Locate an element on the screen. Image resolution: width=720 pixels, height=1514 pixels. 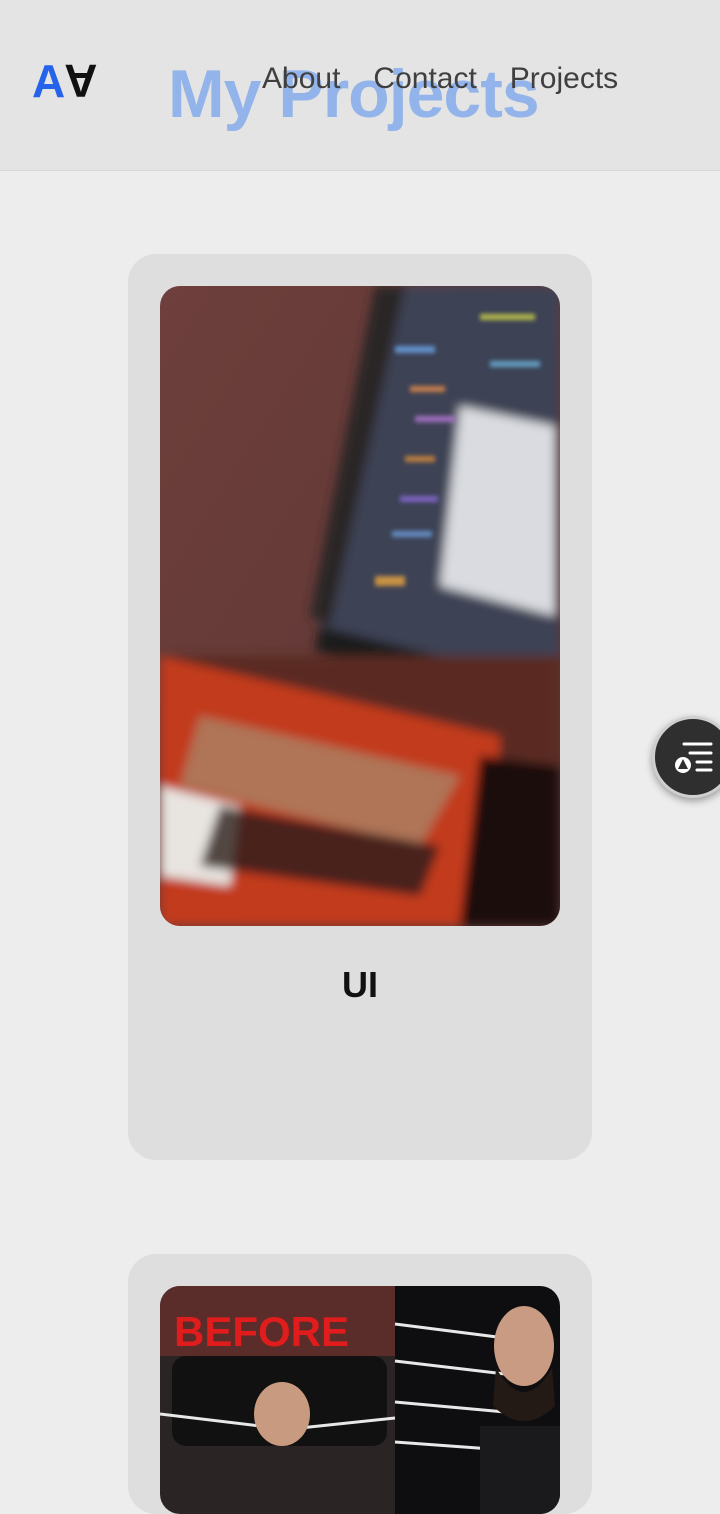
menu-list-button is located at coordinates (686, 757).